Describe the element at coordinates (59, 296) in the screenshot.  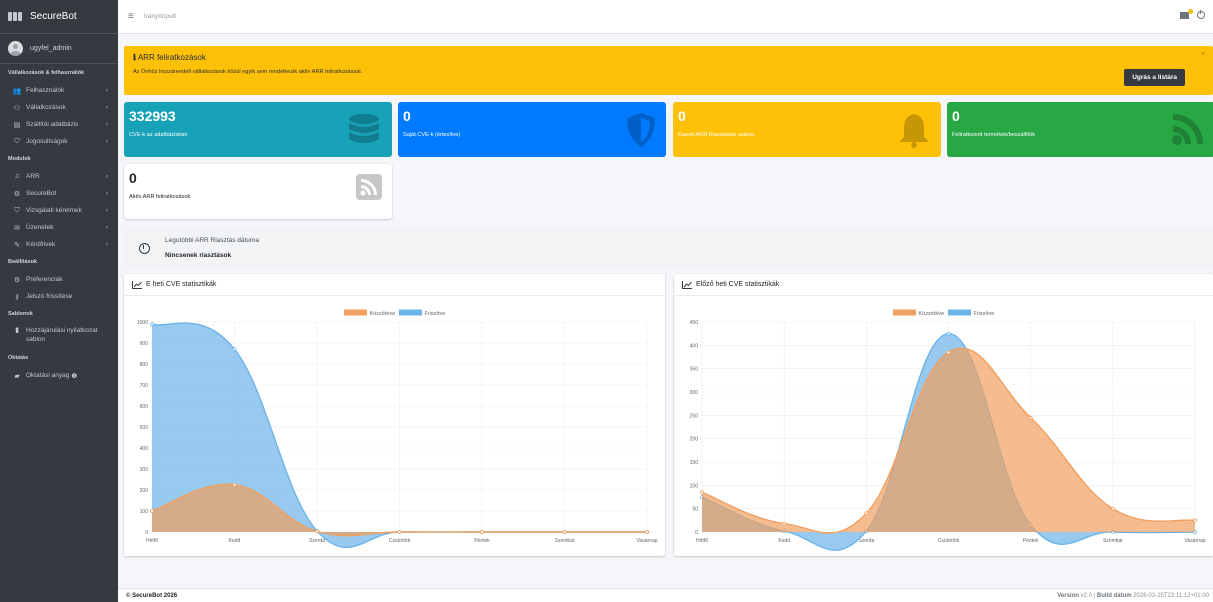
I see `sidebar-item-jelszó-frissítése: ⚷ Jelszó frissítése` at that location.